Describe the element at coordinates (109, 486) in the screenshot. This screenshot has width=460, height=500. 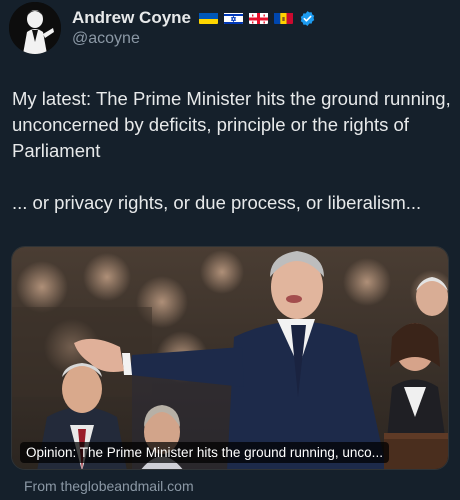
I see `link-card-source: From theglobeandmail.com` at that location.